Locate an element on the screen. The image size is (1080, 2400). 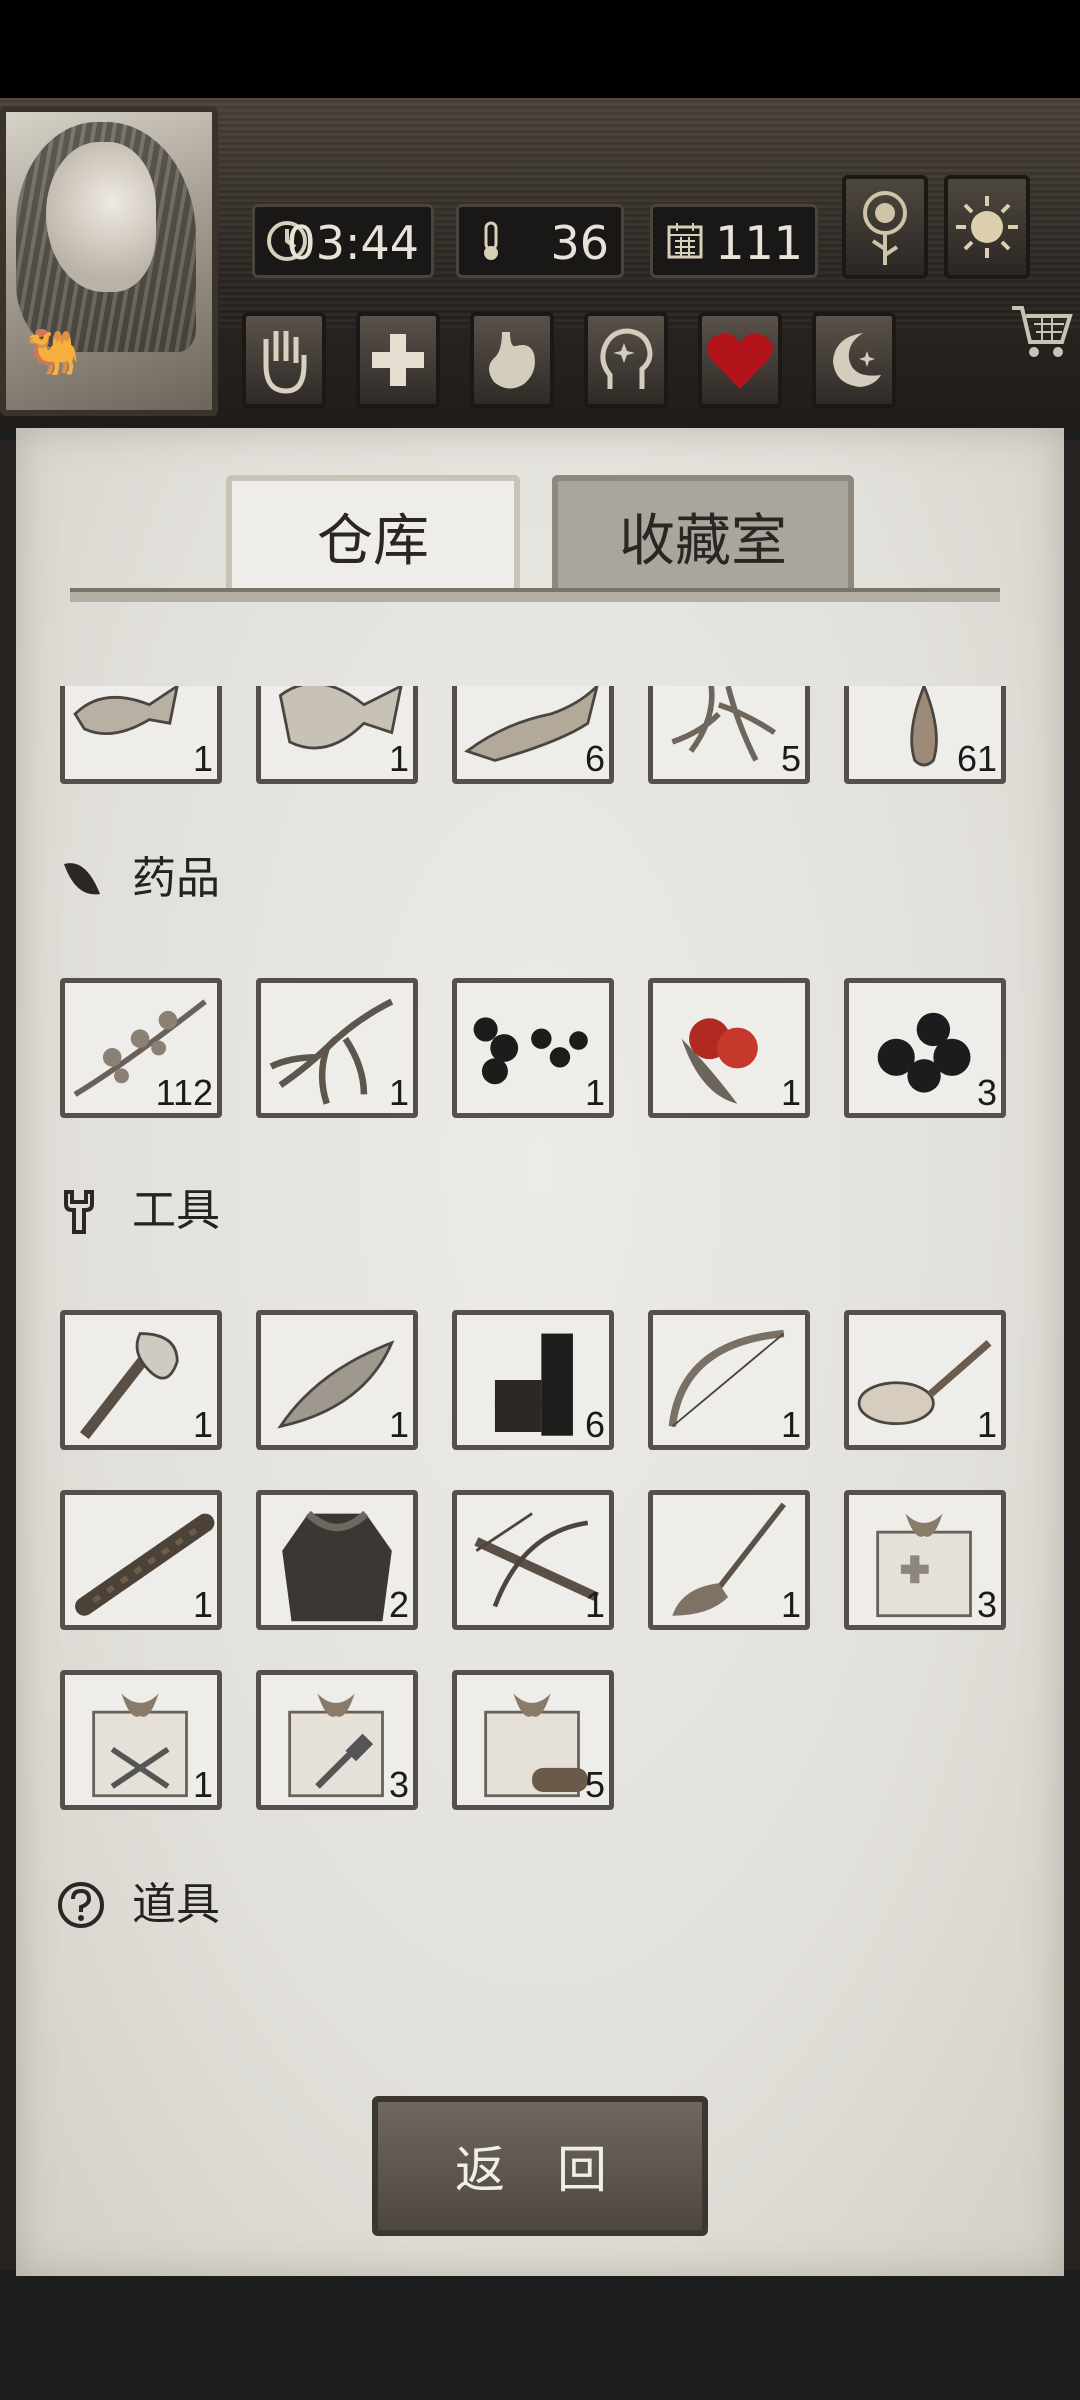
days-display: 111 is located at coordinates (734, 241).